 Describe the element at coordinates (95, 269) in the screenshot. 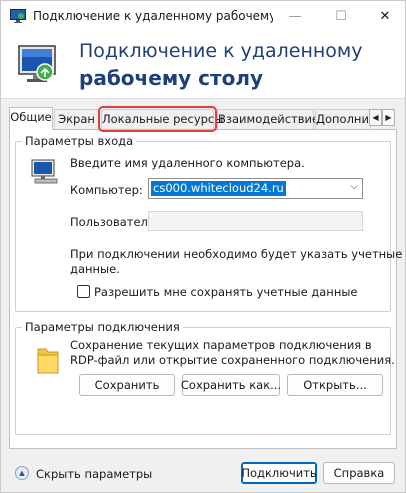

I see `credentials-note-line2: данные.` at that location.